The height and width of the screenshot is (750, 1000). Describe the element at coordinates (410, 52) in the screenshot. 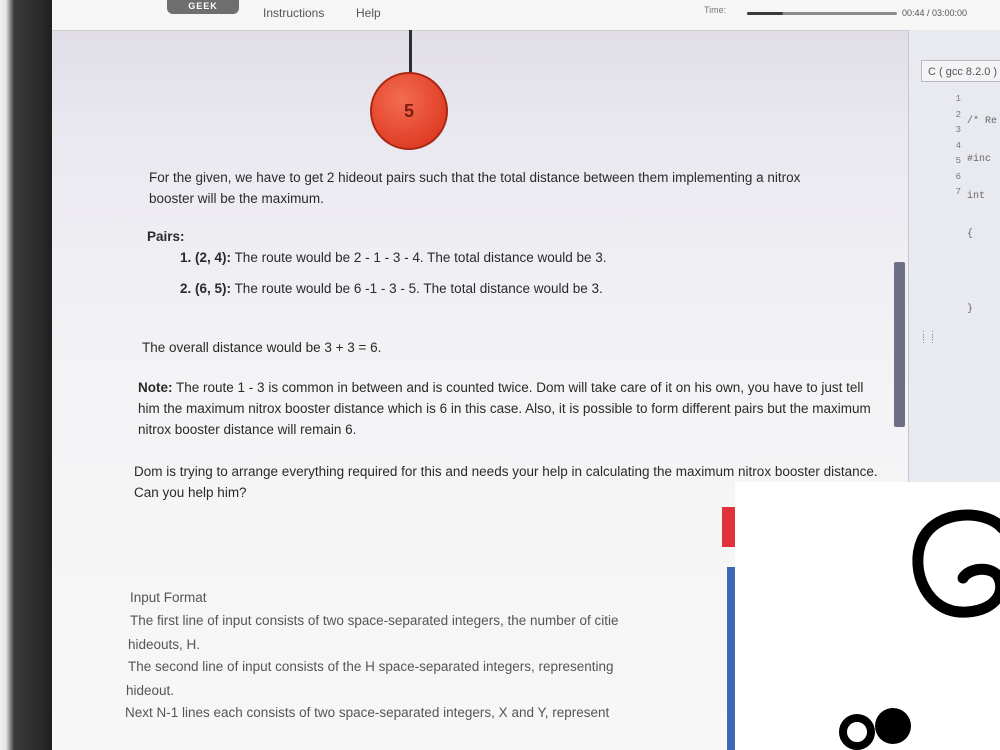

I see `tree-edge` at that location.